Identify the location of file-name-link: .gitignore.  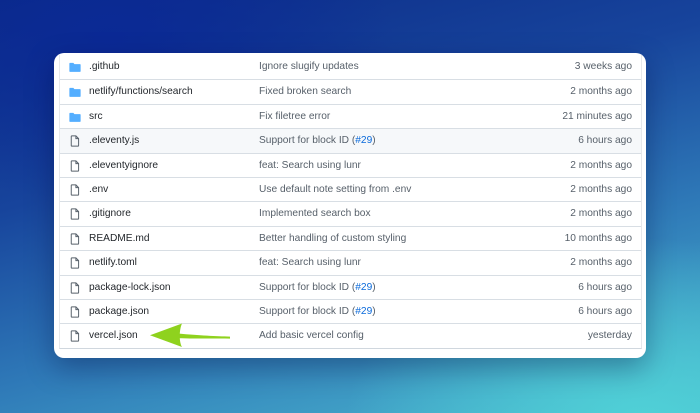
(110, 213).